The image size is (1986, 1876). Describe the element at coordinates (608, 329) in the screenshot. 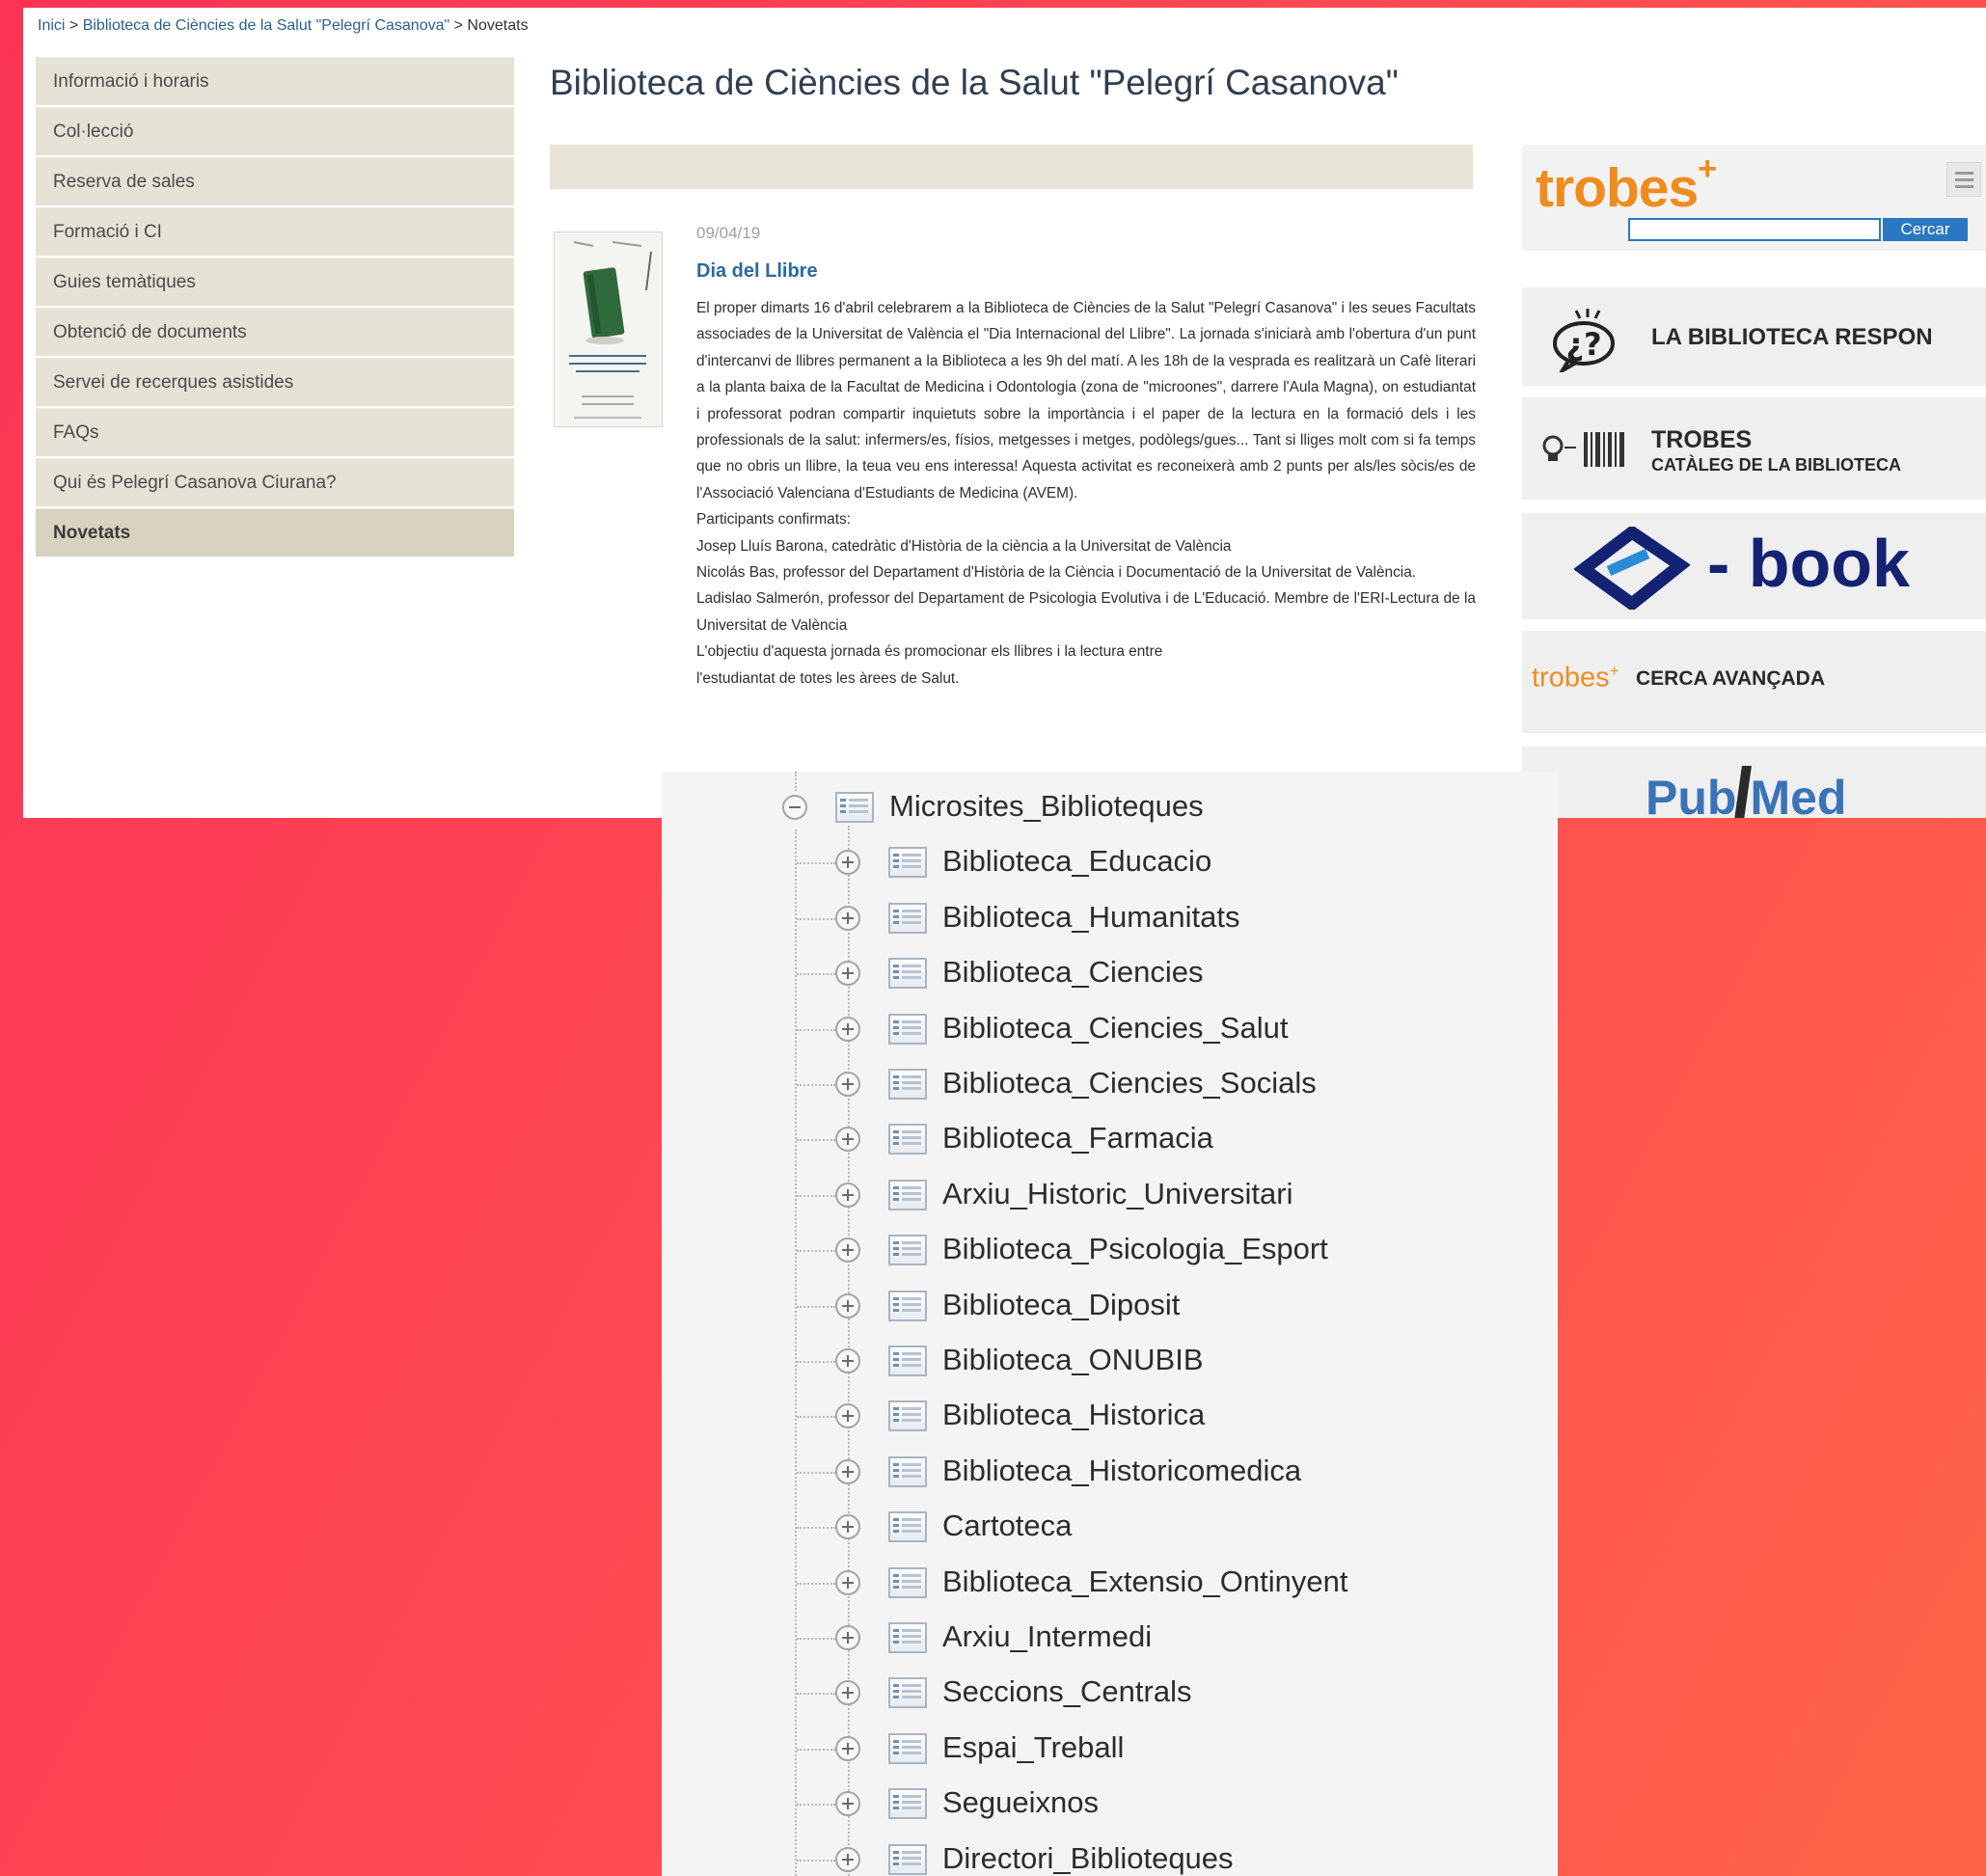

I see `news-thumbnail` at that location.